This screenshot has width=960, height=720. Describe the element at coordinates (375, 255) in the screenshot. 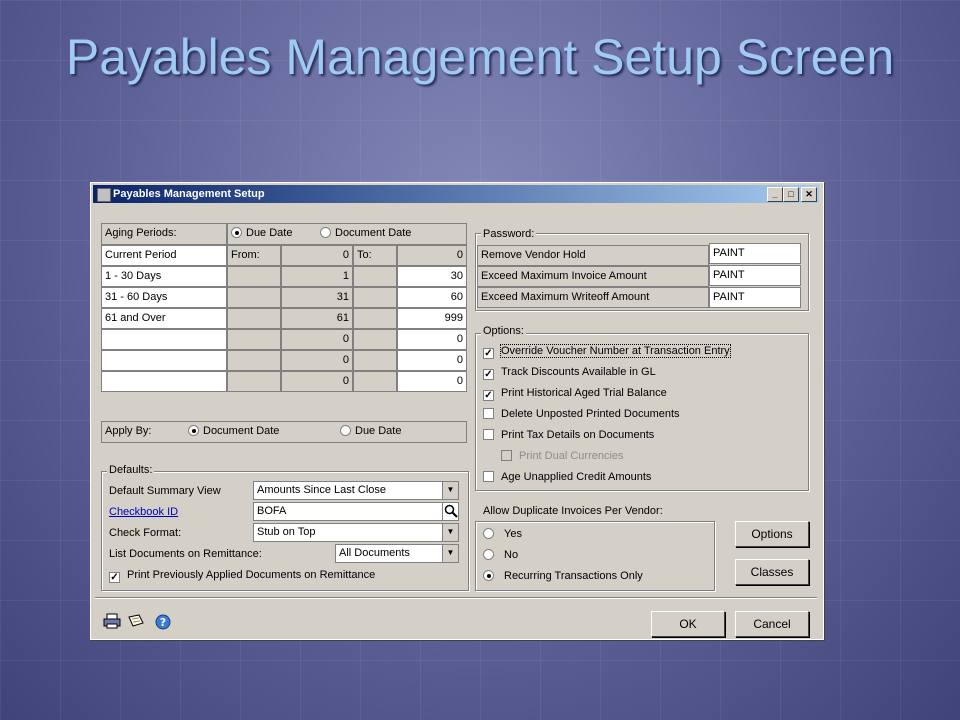

I see `to-label: To:` at that location.